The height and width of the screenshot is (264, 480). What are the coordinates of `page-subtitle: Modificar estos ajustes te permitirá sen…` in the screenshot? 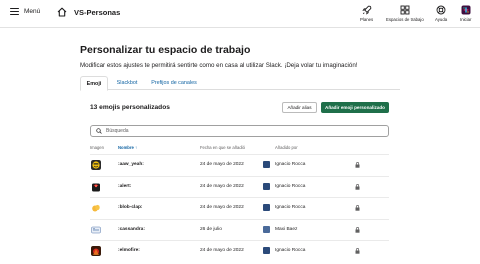 It's located at (219, 65).